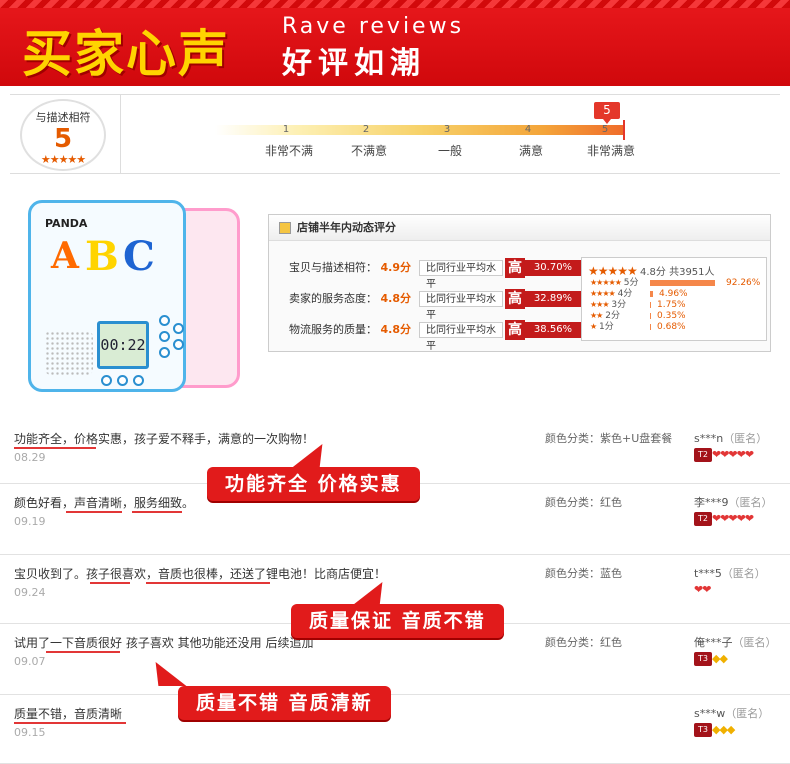 The image size is (790, 764). Describe the element at coordinates (504, 305) in the screenshot. I see `compare-block: 比同行业平均水平 高 32.89%` at that location.